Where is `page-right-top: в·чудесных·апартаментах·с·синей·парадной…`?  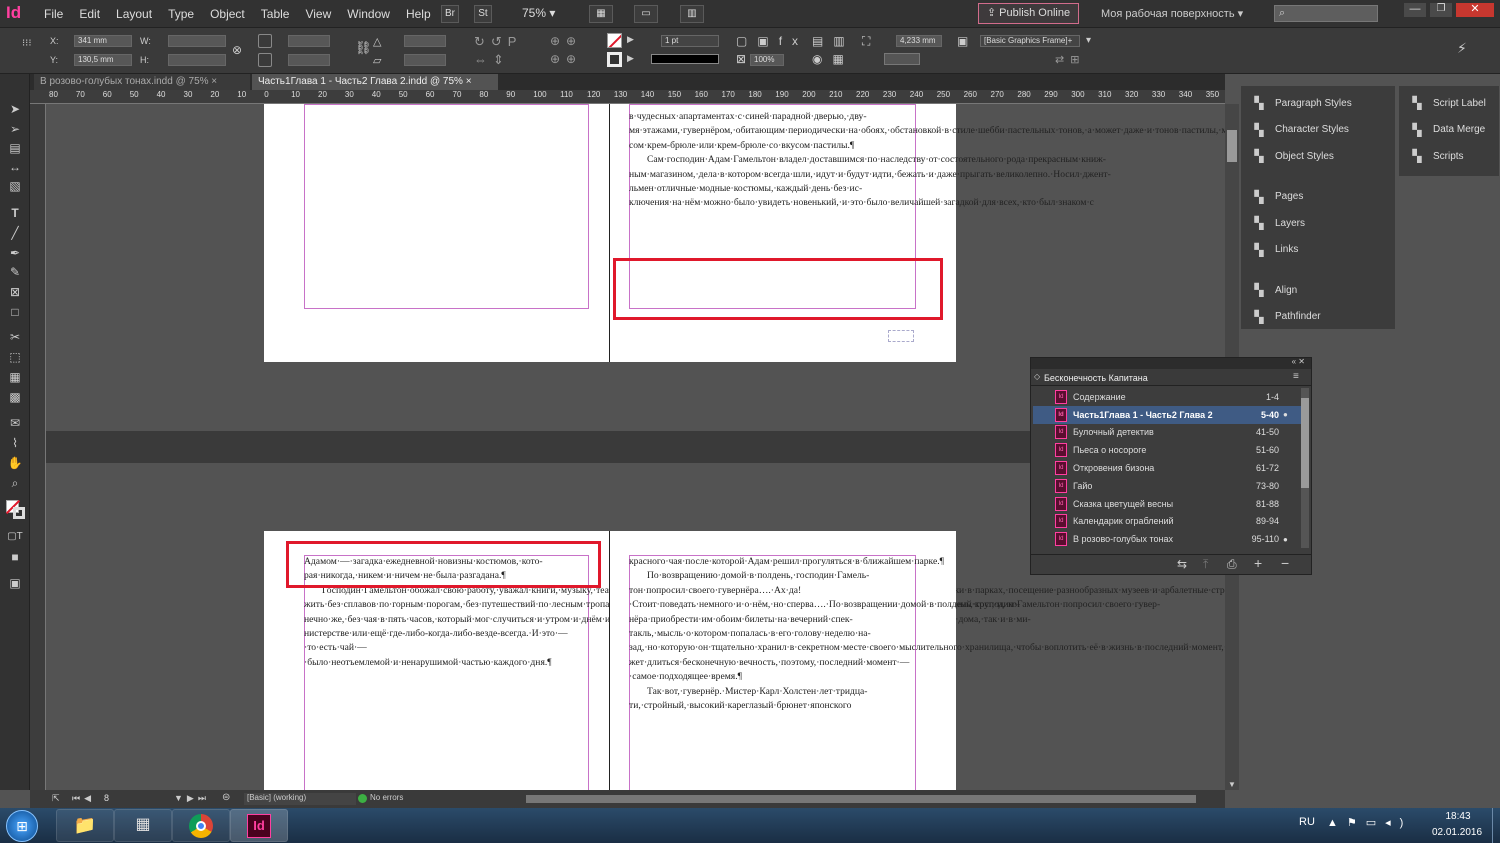 page-right-top: в·чудесных·апартаментах·с·синей·парадной… is located at coordinates (917, 233).